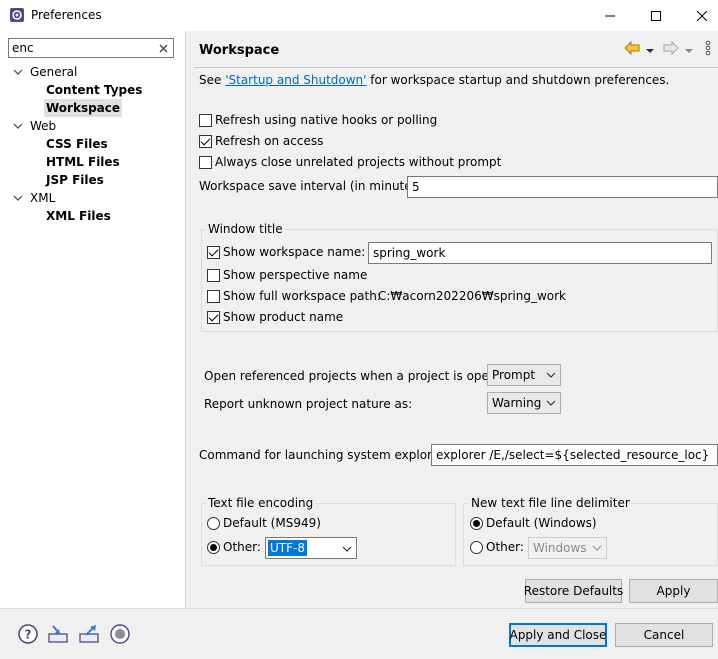 This screenshot has height=659, width=718. I want to click on maximize-button, so click(656, 15).